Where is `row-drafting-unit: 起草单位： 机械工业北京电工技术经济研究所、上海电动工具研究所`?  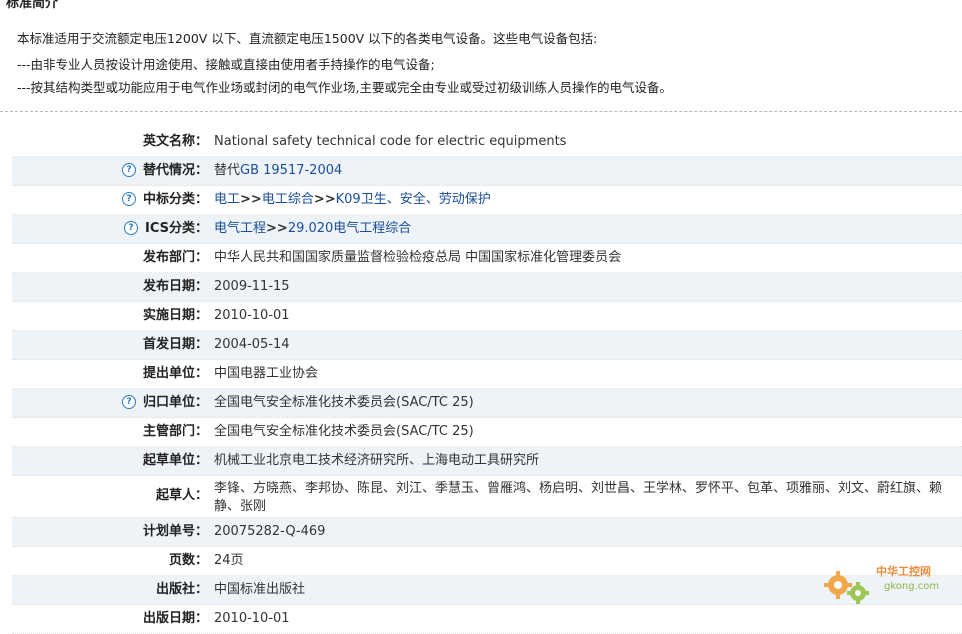 row-drafting-unit: 起草单位： 机械工业北京电工技术经济研究所、上海电动工具研究所 is located at coordinates (487, 461).